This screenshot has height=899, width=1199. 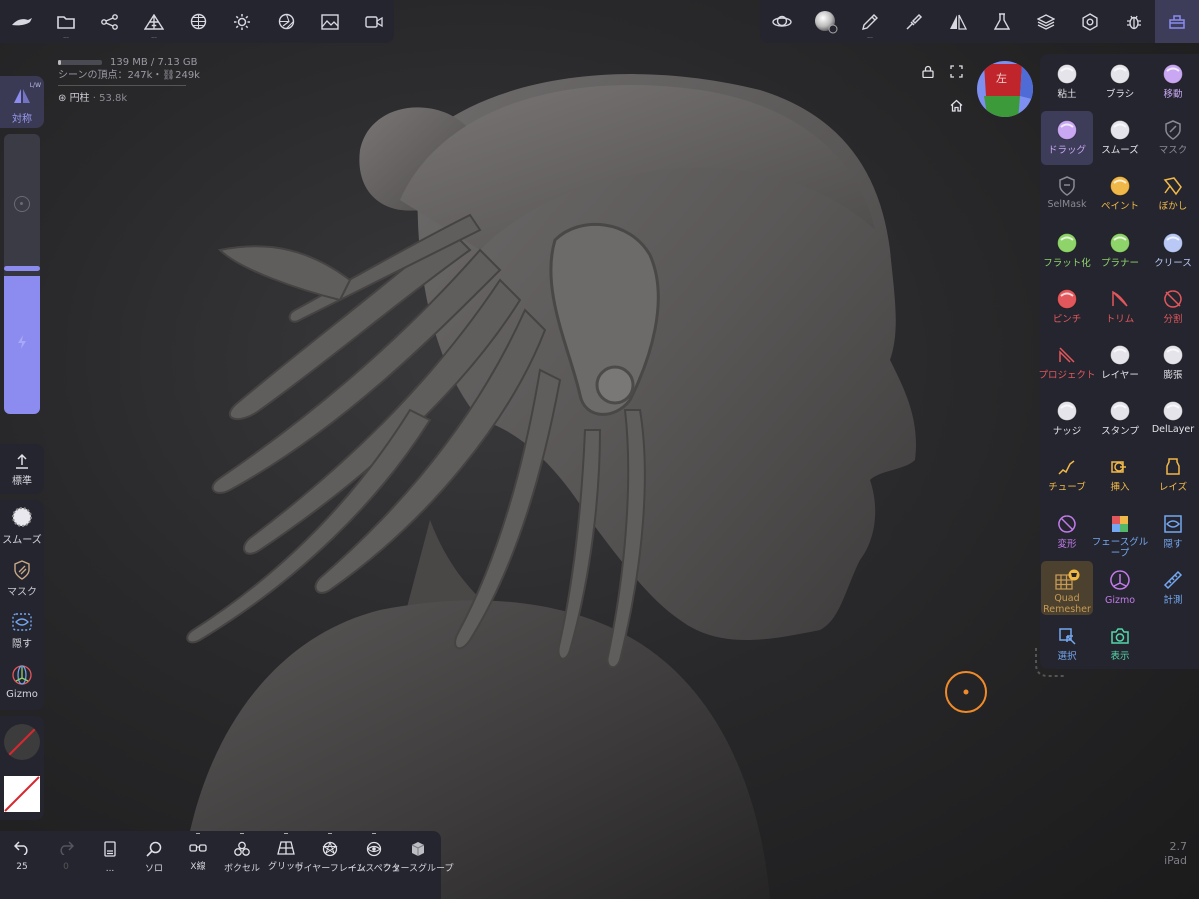 I want to click on brush-selmask: SelMask, so click(x=1067, y=194).